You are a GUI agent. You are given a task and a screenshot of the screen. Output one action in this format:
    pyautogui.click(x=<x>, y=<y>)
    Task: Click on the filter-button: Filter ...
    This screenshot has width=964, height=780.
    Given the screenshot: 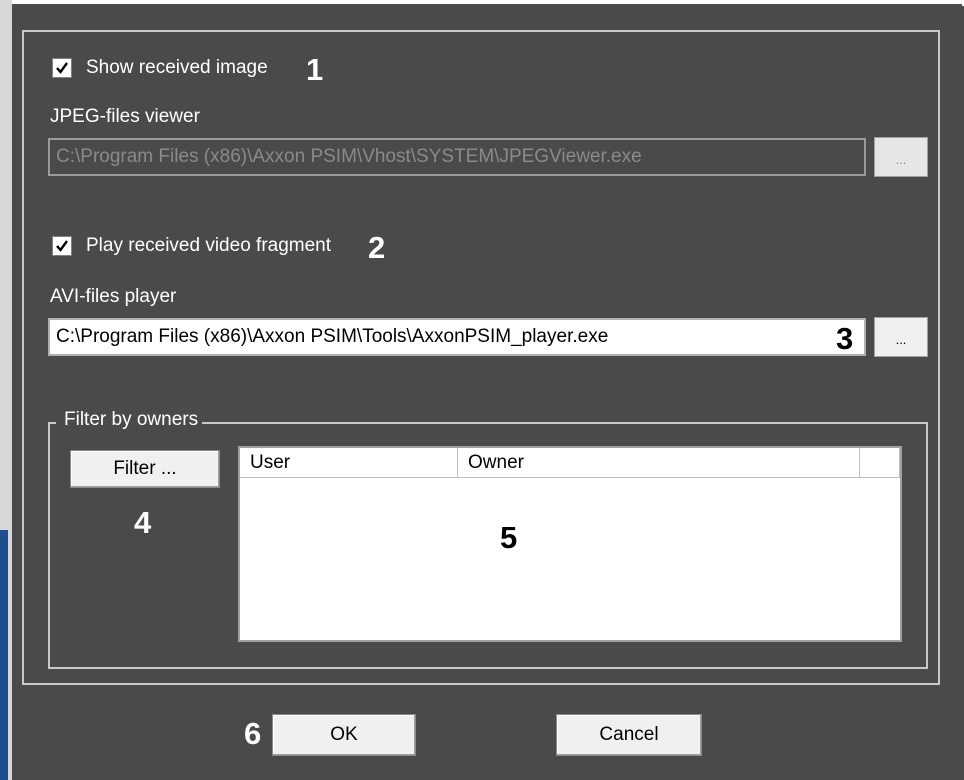 What is the action you would take?
    pyautogui.click(x=145, y=469)
    